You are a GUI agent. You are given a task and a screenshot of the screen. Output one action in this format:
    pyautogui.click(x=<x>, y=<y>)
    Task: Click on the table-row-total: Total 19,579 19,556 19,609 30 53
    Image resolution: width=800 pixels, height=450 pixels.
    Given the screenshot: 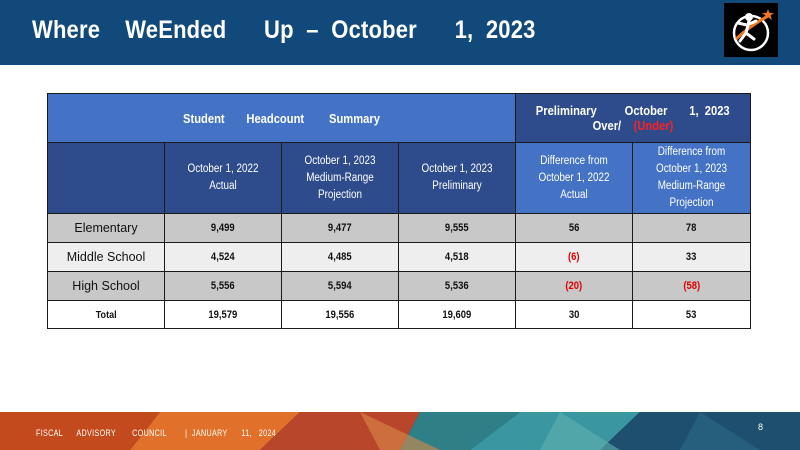 What is the action you would take?
    pyautogui.click(x=399, y=314)
    